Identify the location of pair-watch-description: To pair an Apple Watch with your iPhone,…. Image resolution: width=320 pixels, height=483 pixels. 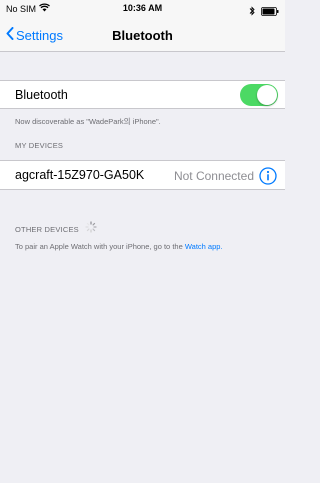
(99, 246).